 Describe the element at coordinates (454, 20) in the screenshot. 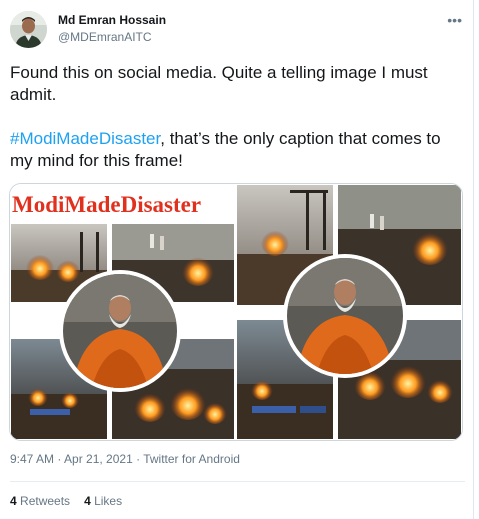

I see `more-options-icon: •••` at that location.